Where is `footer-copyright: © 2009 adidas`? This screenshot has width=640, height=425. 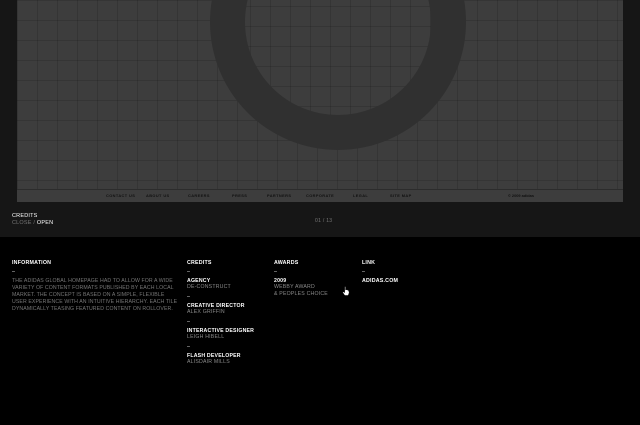
footer-copyright: © 2009 adidas is located at coordinates (520, 195).